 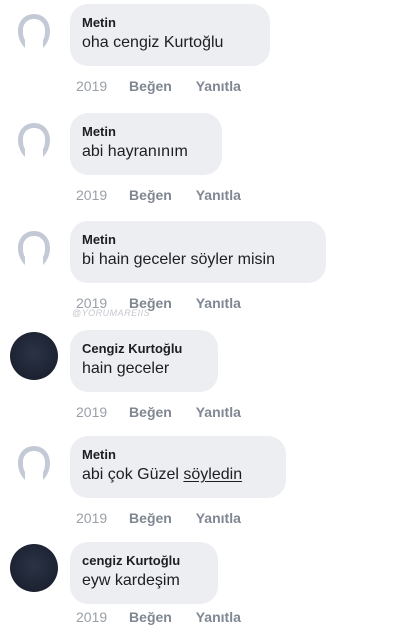 I want to click on watermark: @YORUMAREIIS, so click(x=111, y=313).